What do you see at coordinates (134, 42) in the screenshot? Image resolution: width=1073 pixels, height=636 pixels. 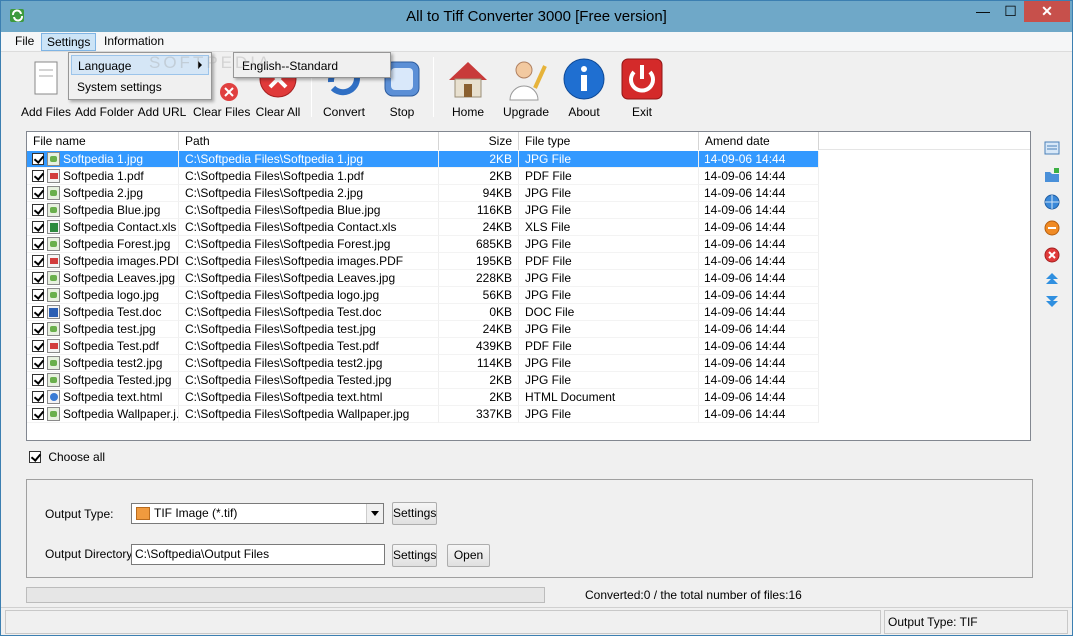 I see `menu-information: Information` at bounding box center [134, 42].